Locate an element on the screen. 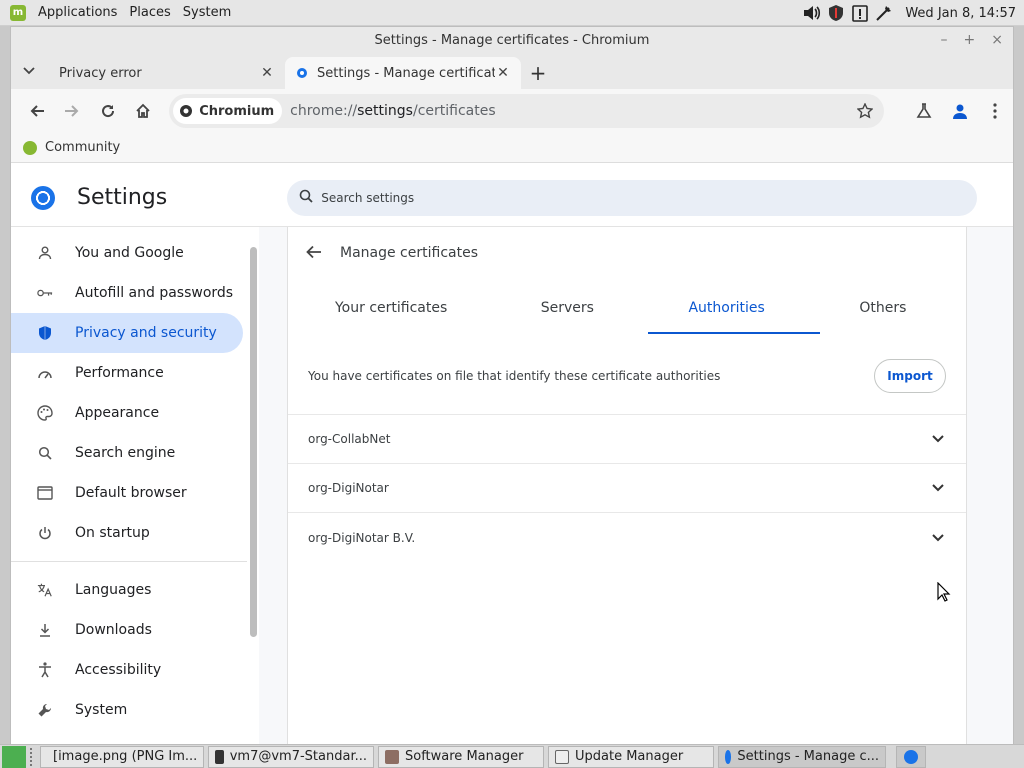  person-icon is located at coordinates (45, 253).